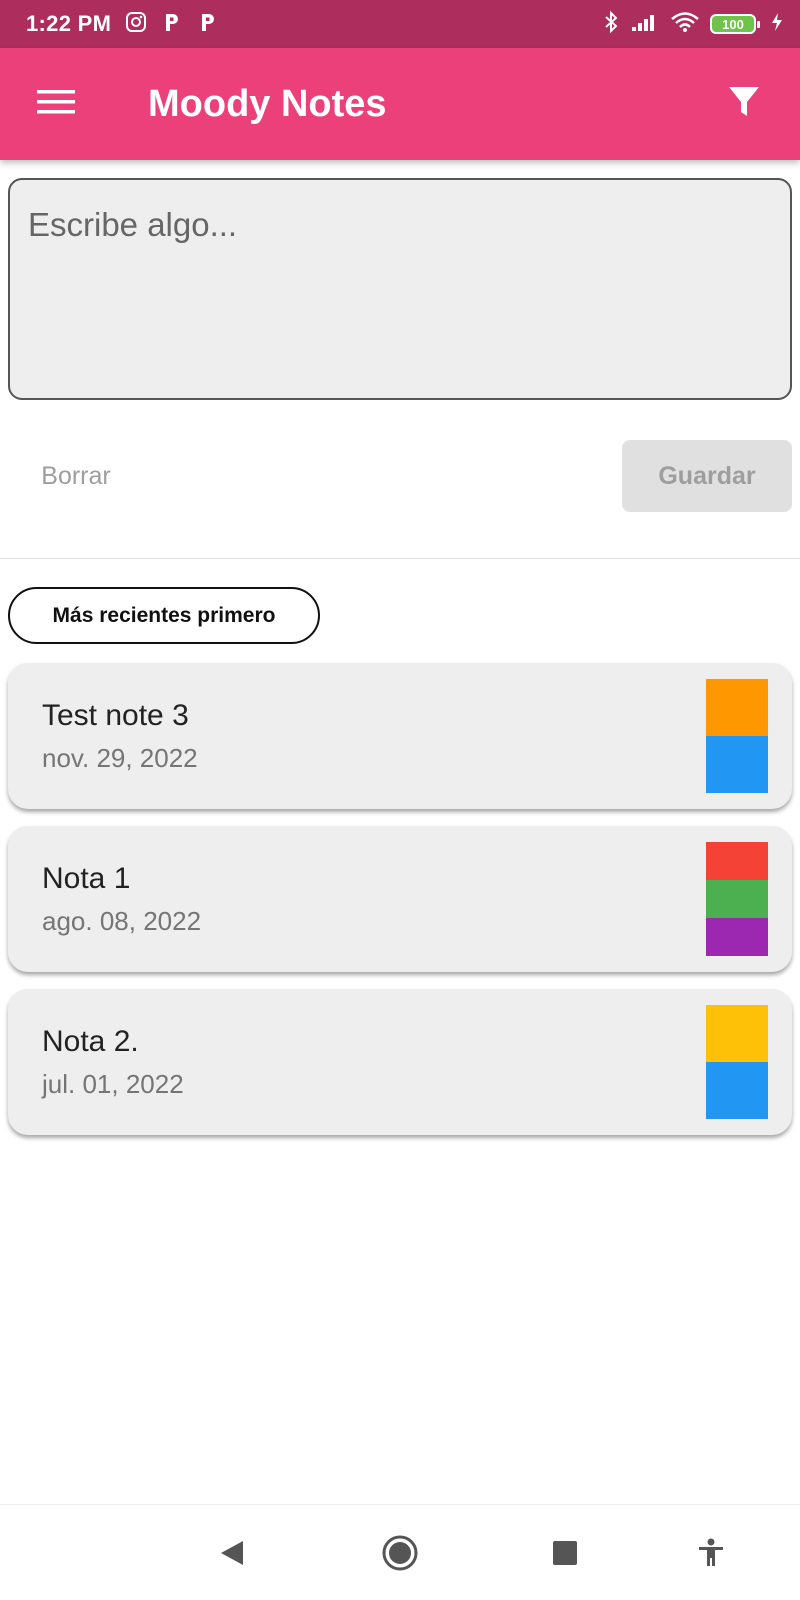 This screenshot has width=800, height=1600. I want to click on notification-icons, so click(172, 24).